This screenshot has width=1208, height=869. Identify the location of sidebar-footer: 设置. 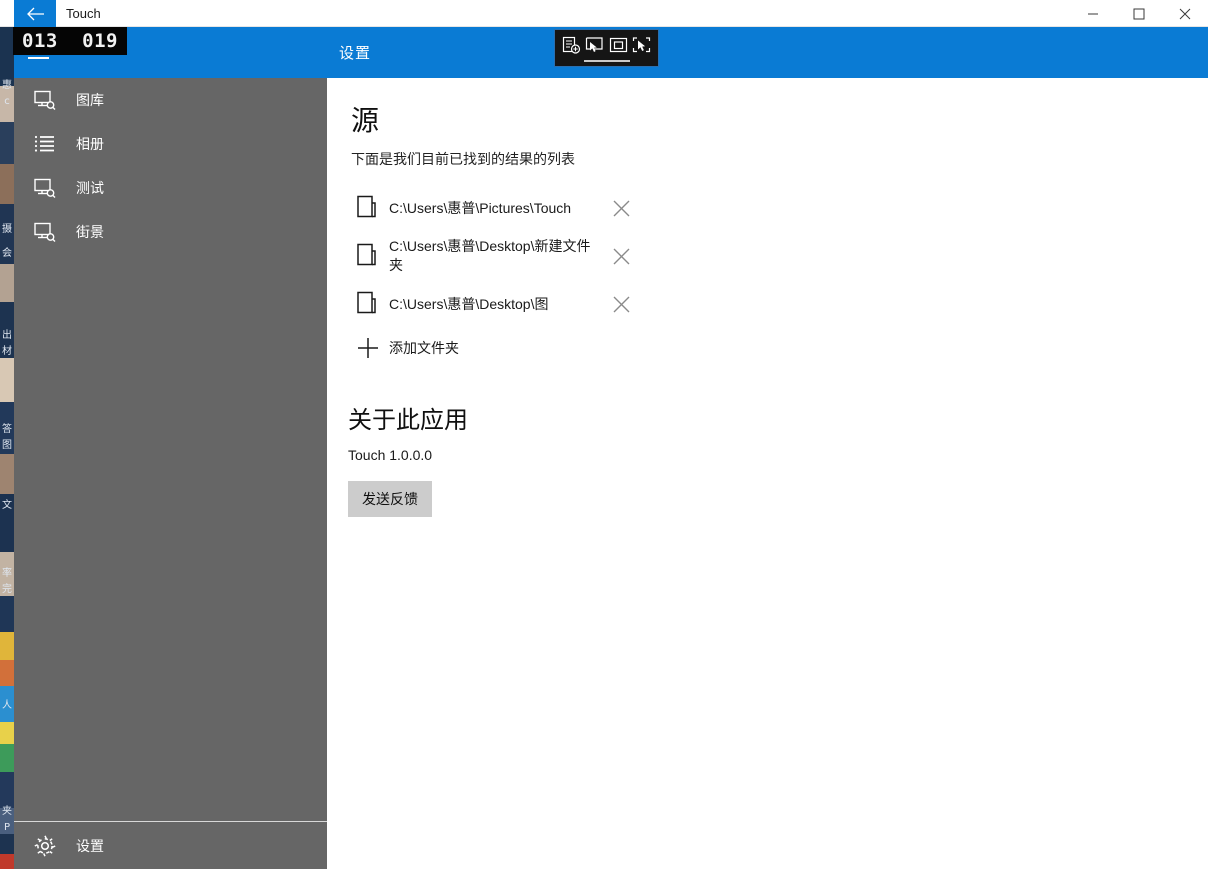
(170, 845).